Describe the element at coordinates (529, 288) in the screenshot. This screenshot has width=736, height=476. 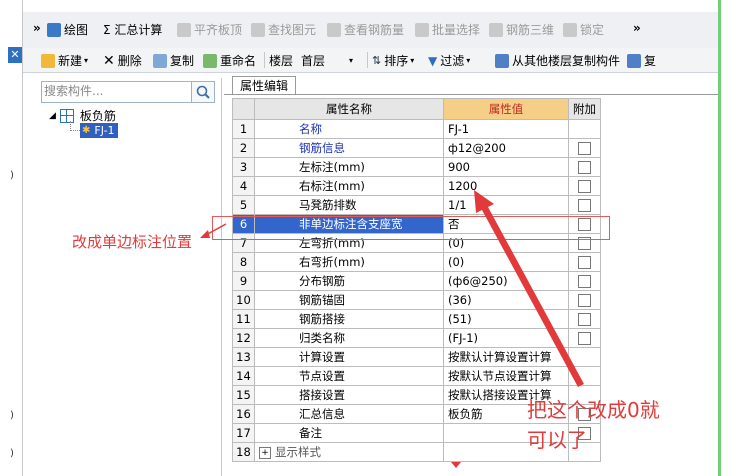
I see `annotation-arrow-up` at that location.